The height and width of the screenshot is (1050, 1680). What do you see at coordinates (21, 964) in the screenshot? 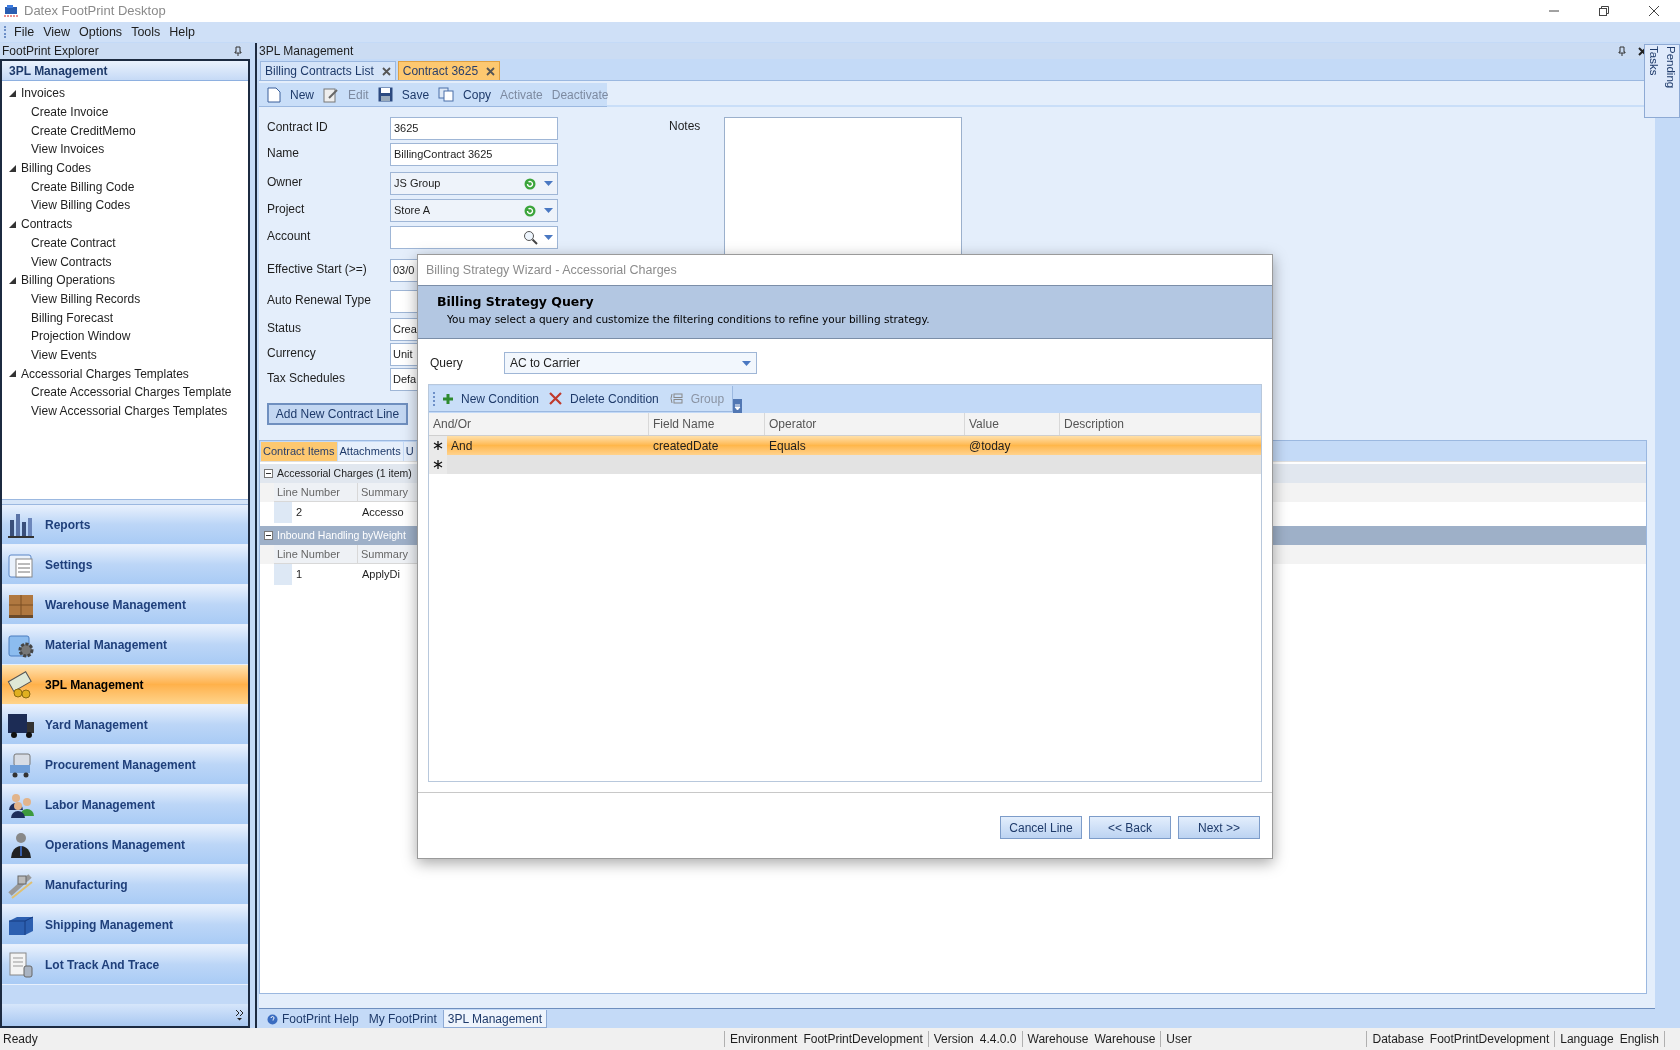
I see `document-icon` at bounding box center [21, 964].